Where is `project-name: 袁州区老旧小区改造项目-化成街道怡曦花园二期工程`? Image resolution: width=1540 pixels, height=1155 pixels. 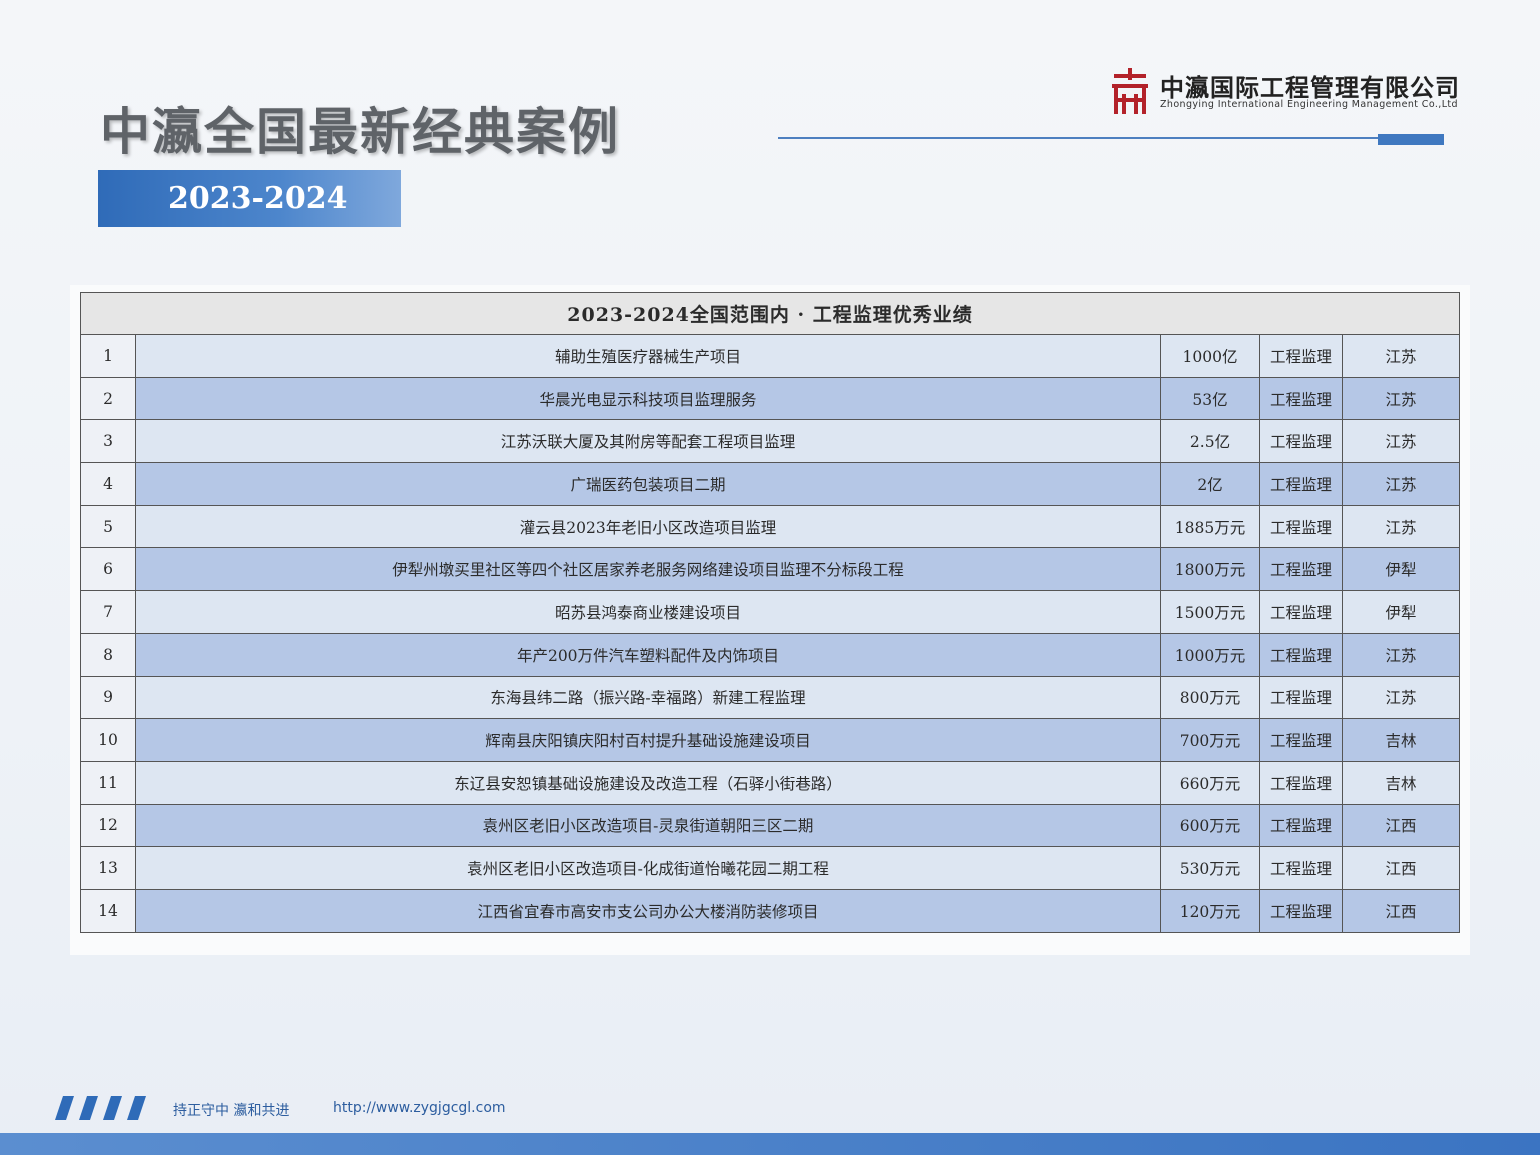 project-name: 袁州区老旧小区改造项目-化成街道怡曦花园二期工程 is located at coordinates (648, 868).